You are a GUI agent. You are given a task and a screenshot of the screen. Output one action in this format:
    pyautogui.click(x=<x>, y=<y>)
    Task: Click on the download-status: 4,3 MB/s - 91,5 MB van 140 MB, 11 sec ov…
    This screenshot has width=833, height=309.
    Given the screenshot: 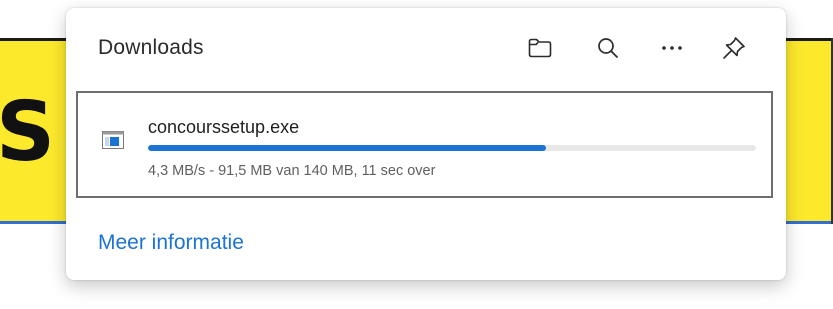 What is the action you would take?
    pyautogui.click(x=292, y=171)
    